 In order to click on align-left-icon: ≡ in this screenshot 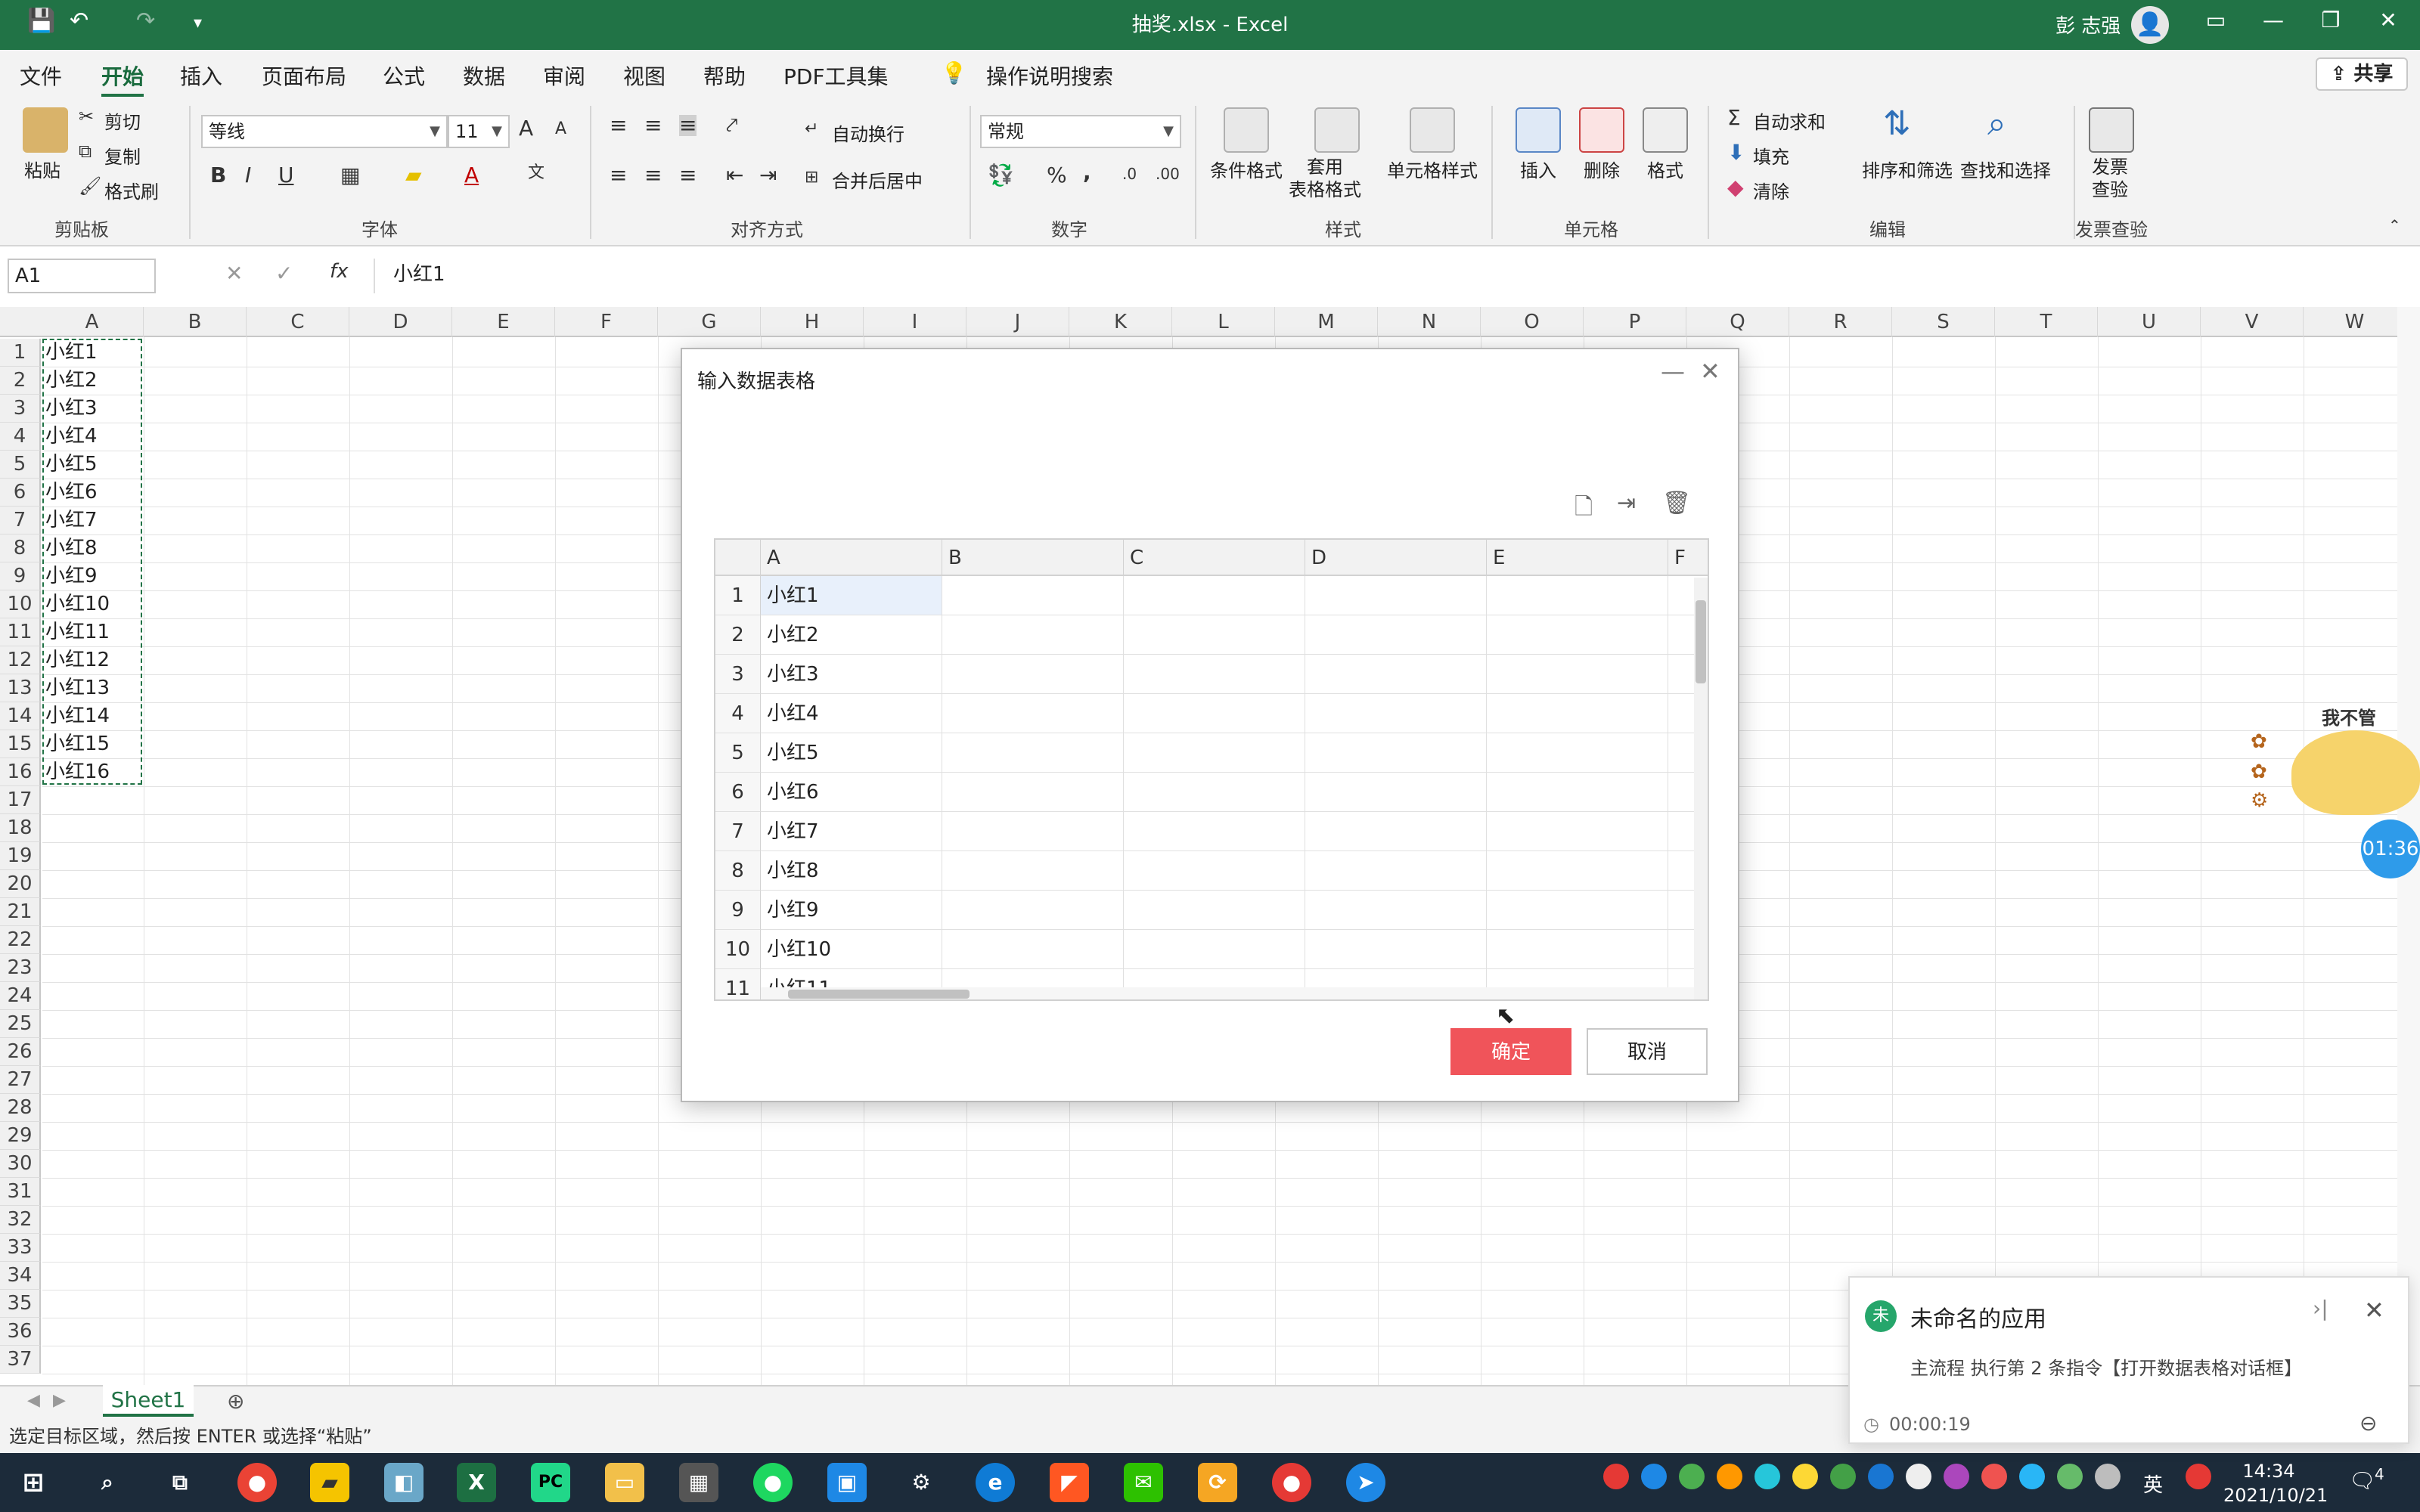, I will do `click(618, 175)`.